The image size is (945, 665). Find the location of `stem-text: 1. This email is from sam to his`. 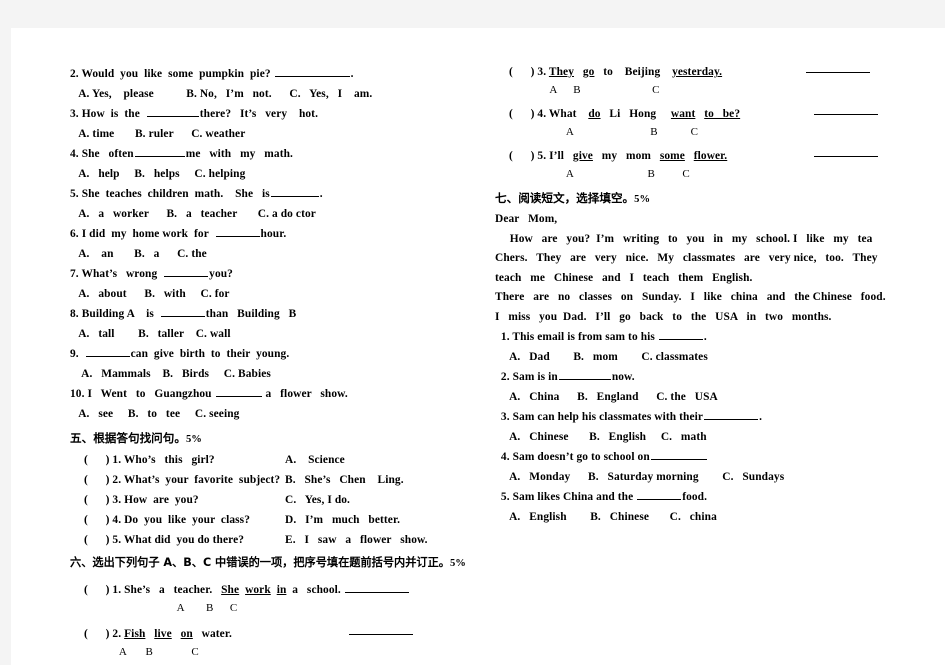

stem-text: 1. This email is from sam to his is located at coordinates (576, 337).